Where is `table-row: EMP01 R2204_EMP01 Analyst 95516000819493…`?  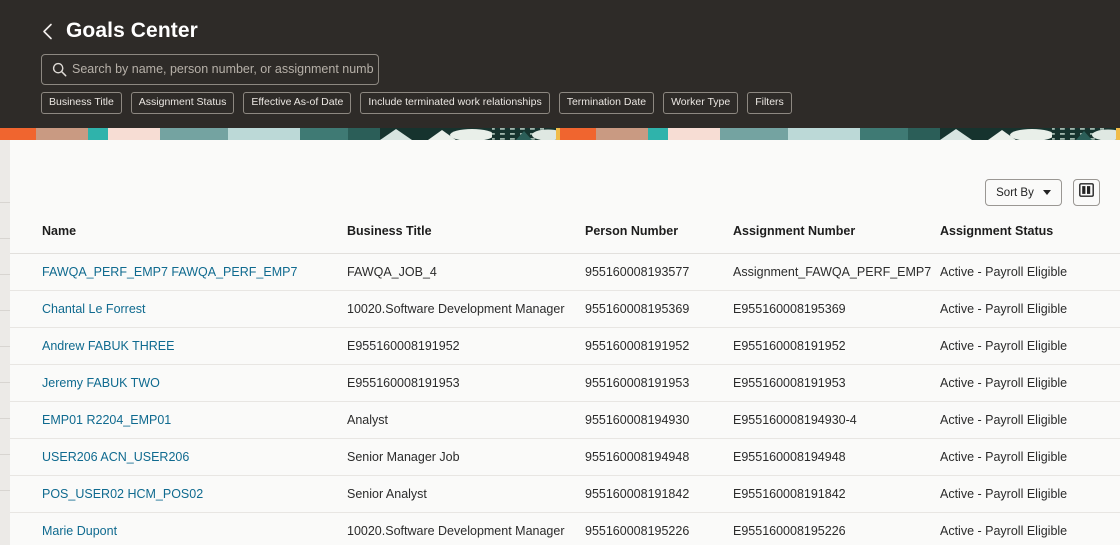
table-row: EMP01 R2204_EMP01 Analyst 95516000819493… is located at coordinates (565, 420).